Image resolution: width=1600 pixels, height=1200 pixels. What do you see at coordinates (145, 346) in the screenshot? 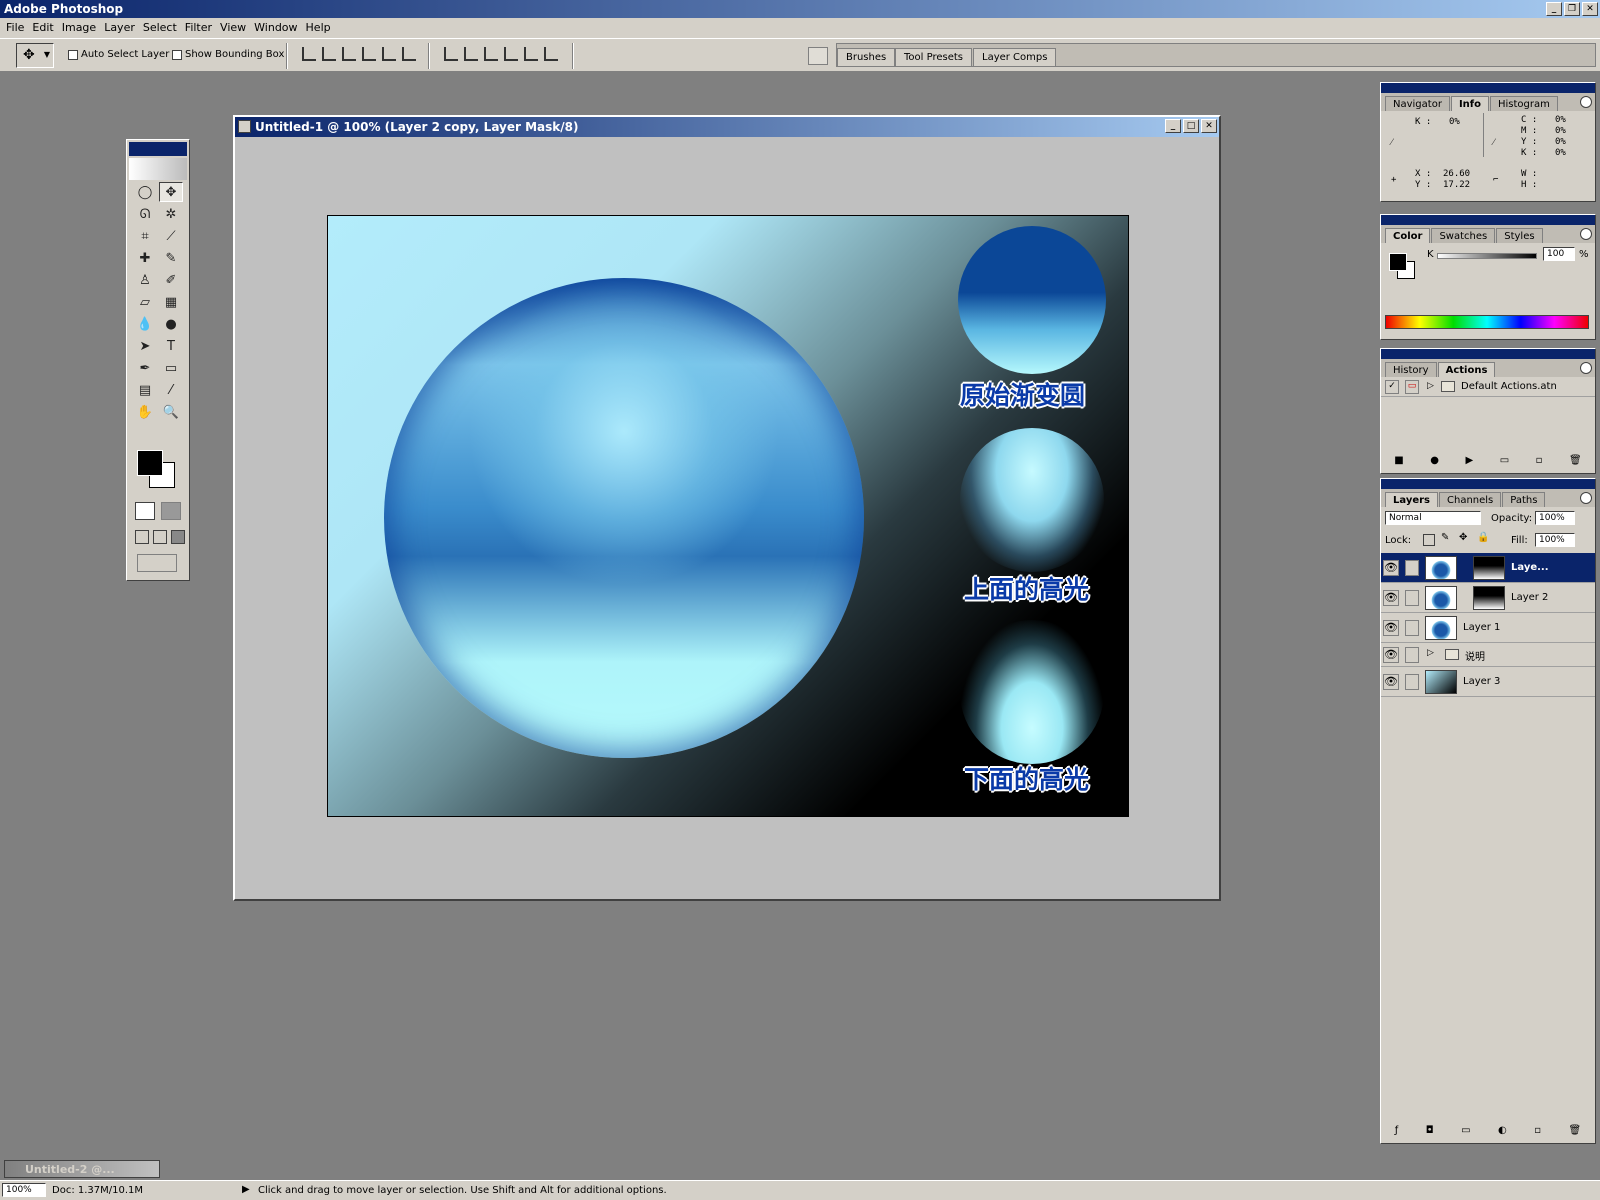
I see `path-selection-tool-icon: ➤` at bounding box center [145, 346].